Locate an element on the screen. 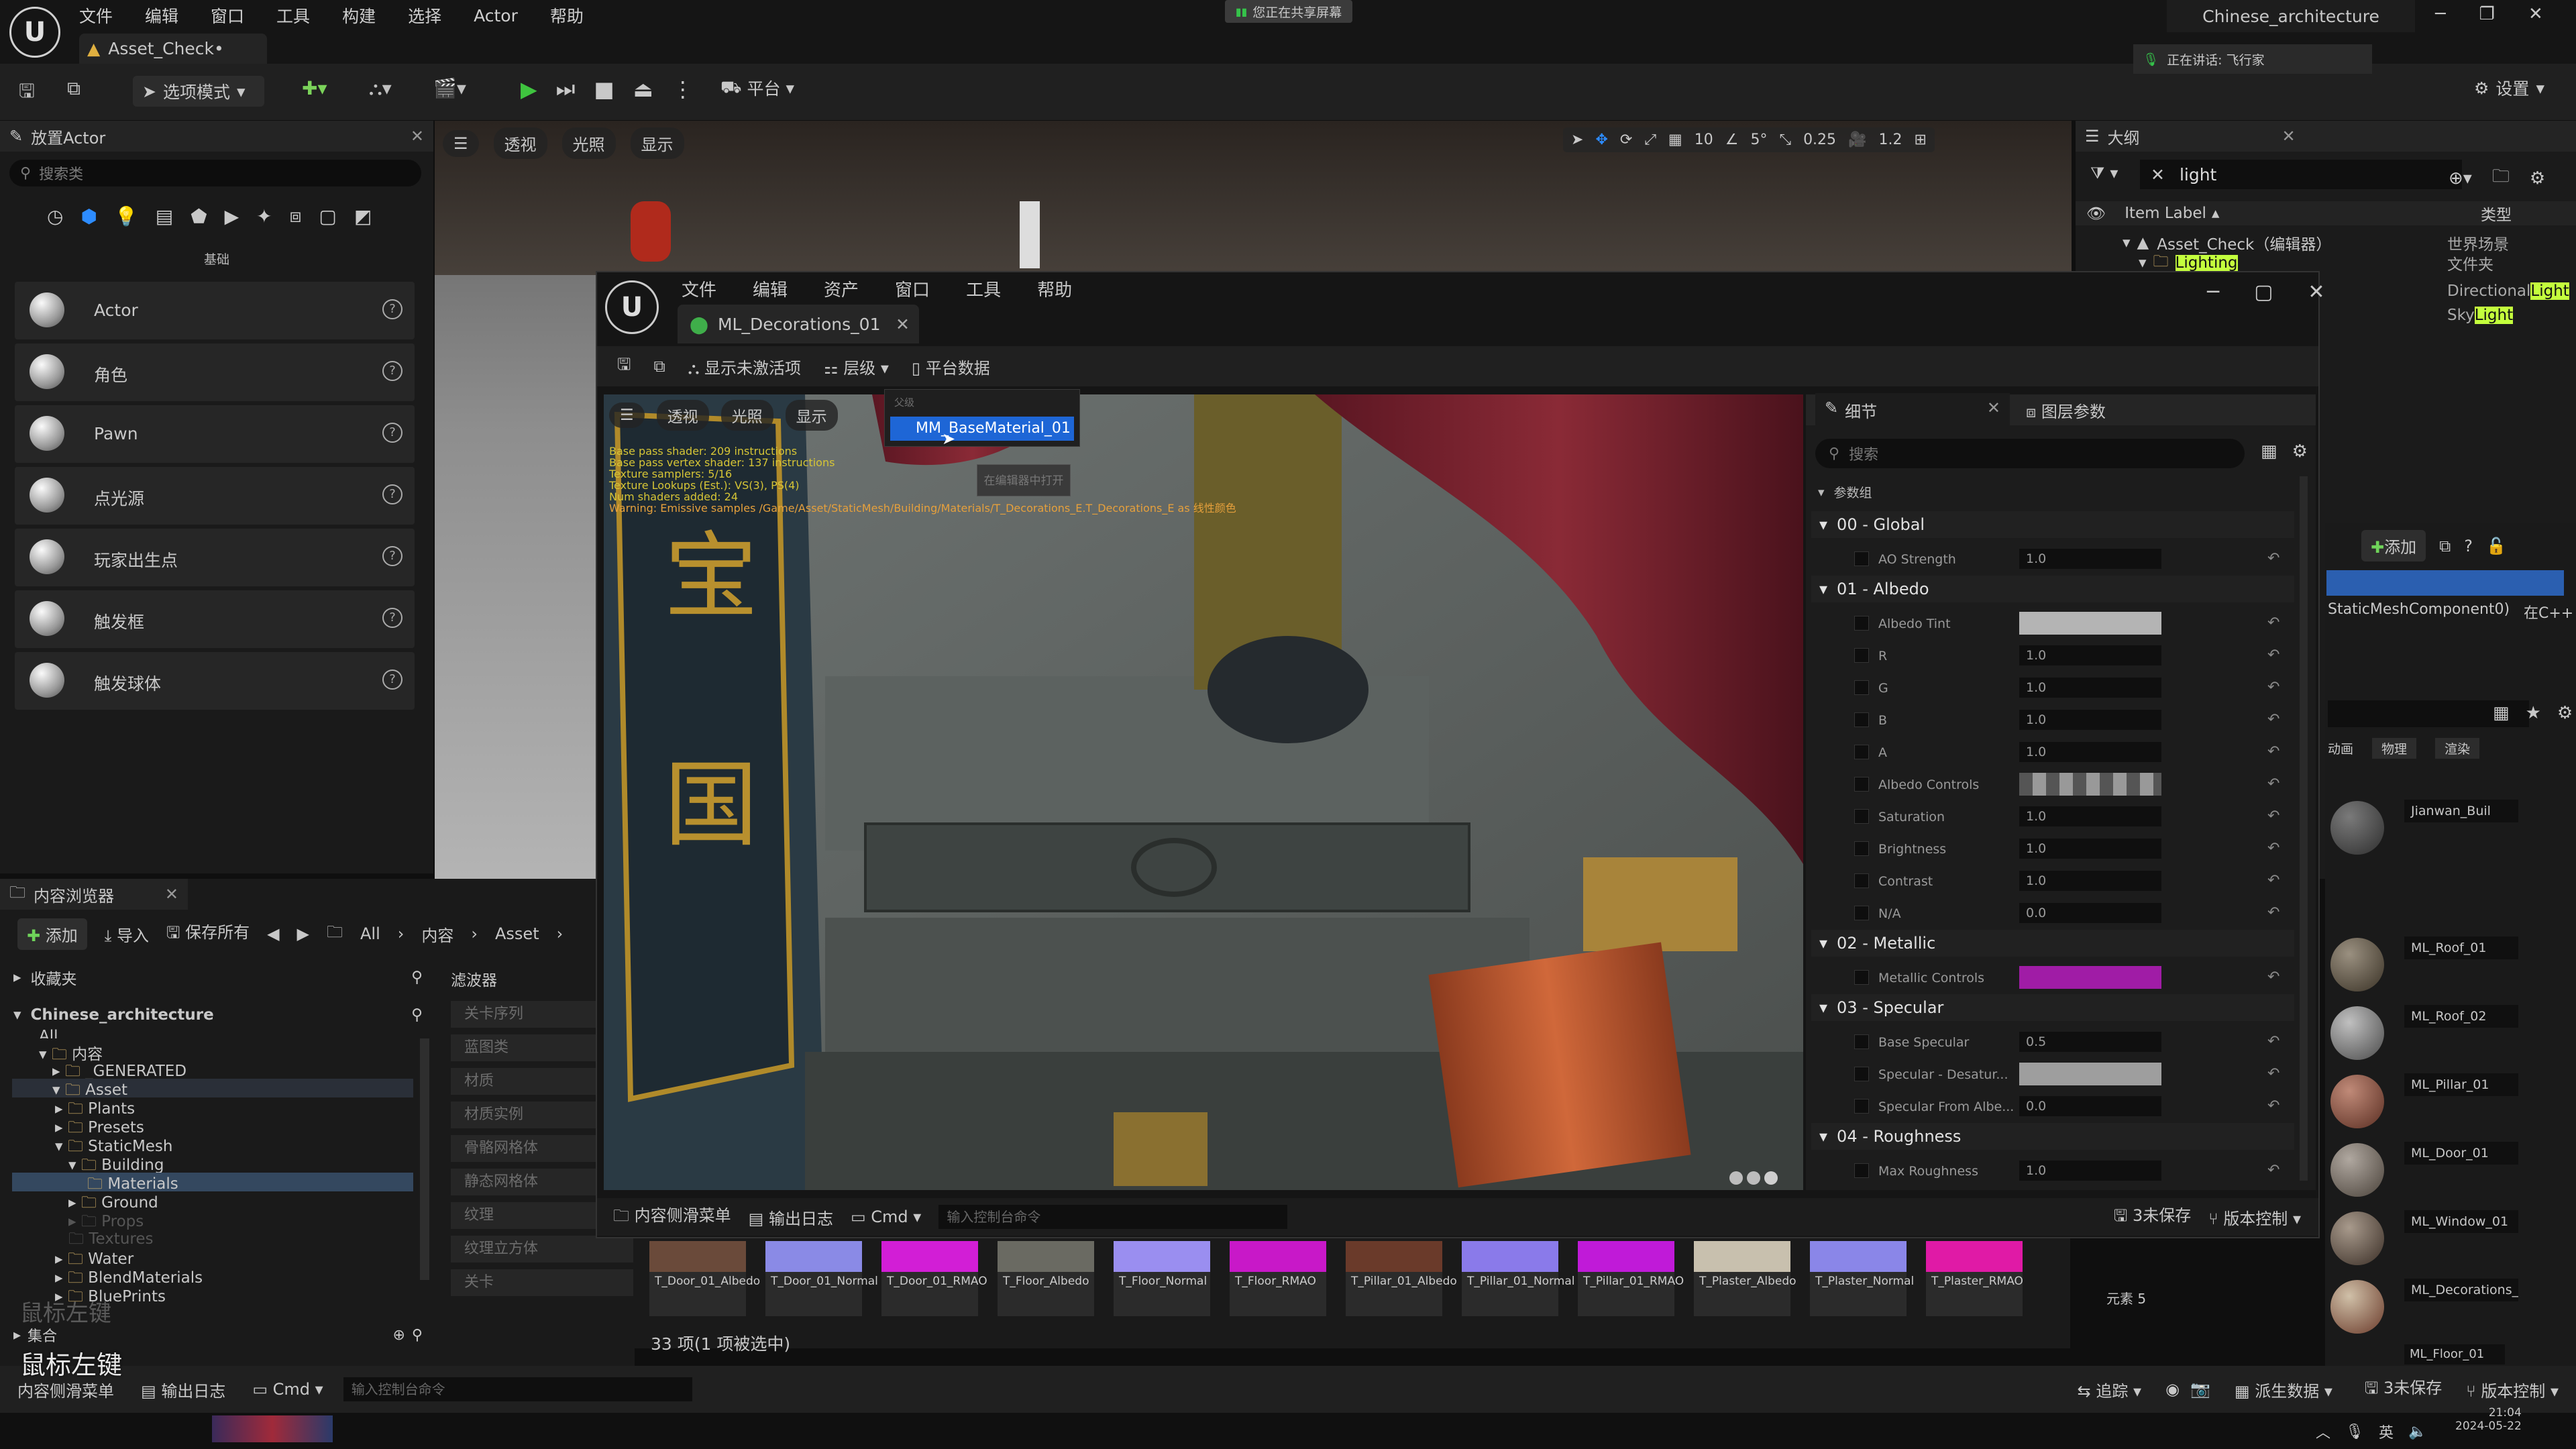 The image size is (2576, 1449). preview-show-button: 显示 is located at coordinates (811, 415).